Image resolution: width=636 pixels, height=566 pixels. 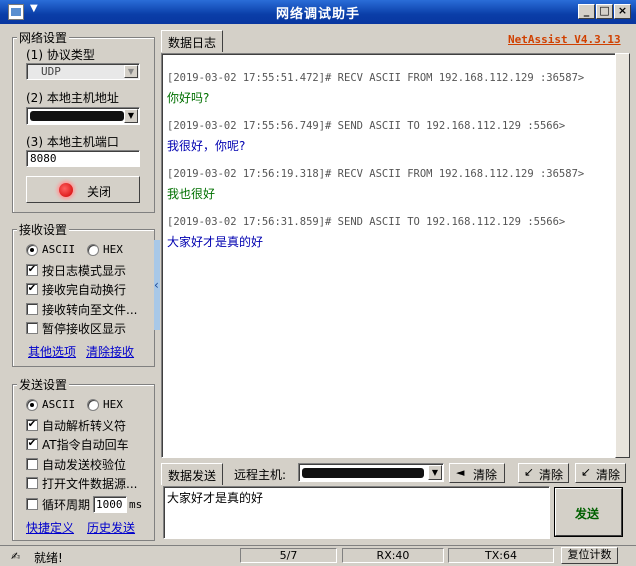 What do you see at coordinates (608, 475) in the screenshot?
I see `clear-send-label: 清除` at bounding box center [608, 475].